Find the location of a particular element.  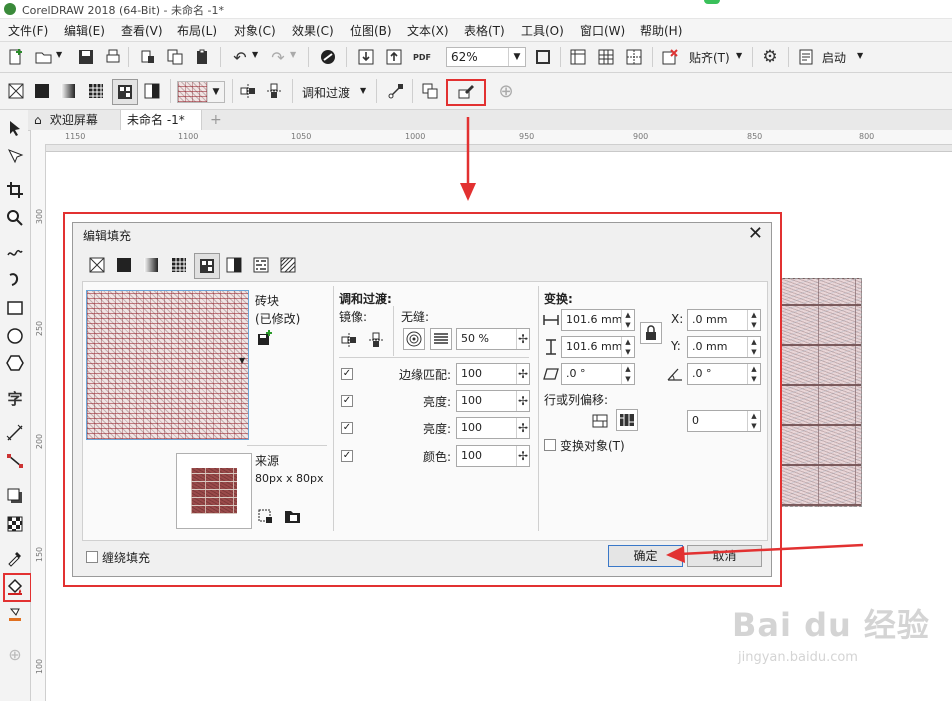

menu-window: 窗口(W) is located at coordinates (602, 30).